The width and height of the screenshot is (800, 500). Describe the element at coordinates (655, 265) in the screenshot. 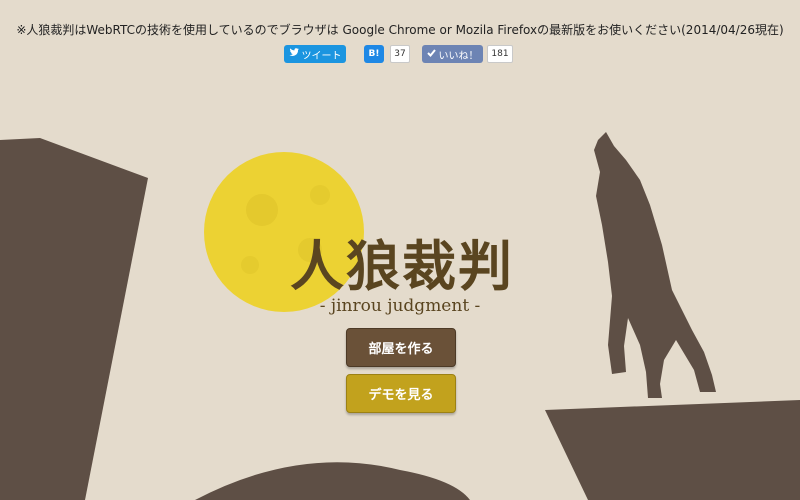

I see `wolf-silhouette` at that location.